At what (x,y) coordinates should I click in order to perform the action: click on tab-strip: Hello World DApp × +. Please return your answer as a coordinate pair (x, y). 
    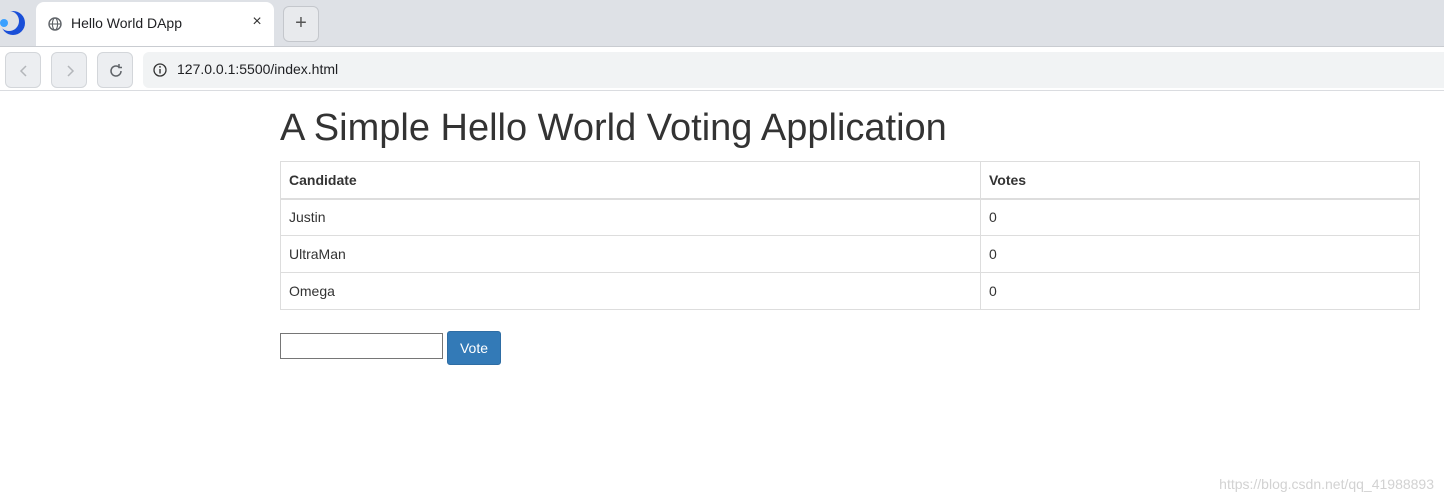
    Looking at the image, I should click on (722, 23).